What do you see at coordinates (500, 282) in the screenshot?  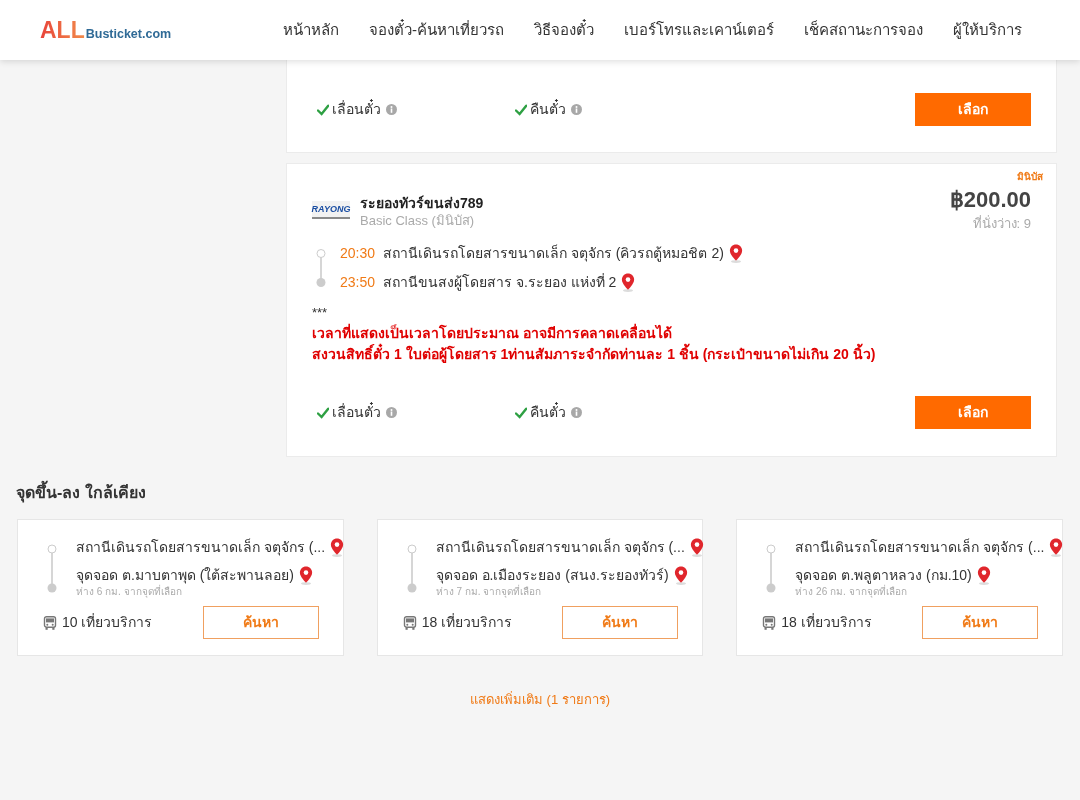 I see `stop-name: สถานีขนสงผู้โดยสาร จ.ระยอง แห่งที่ 2` at bounding box center [500, 282].